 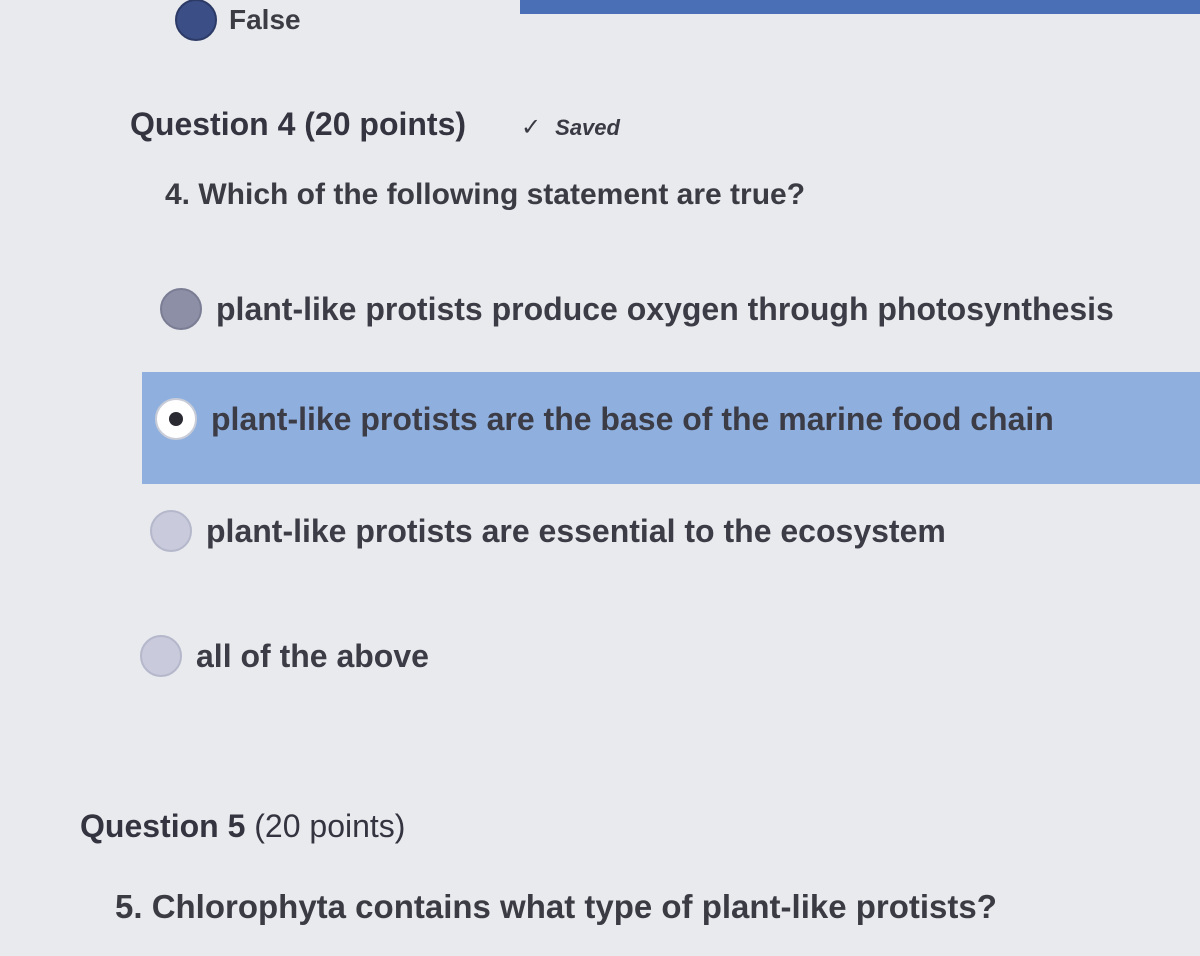 I want to click on question-5-title: Question 5 (20 points), so click(x=242, y=826).